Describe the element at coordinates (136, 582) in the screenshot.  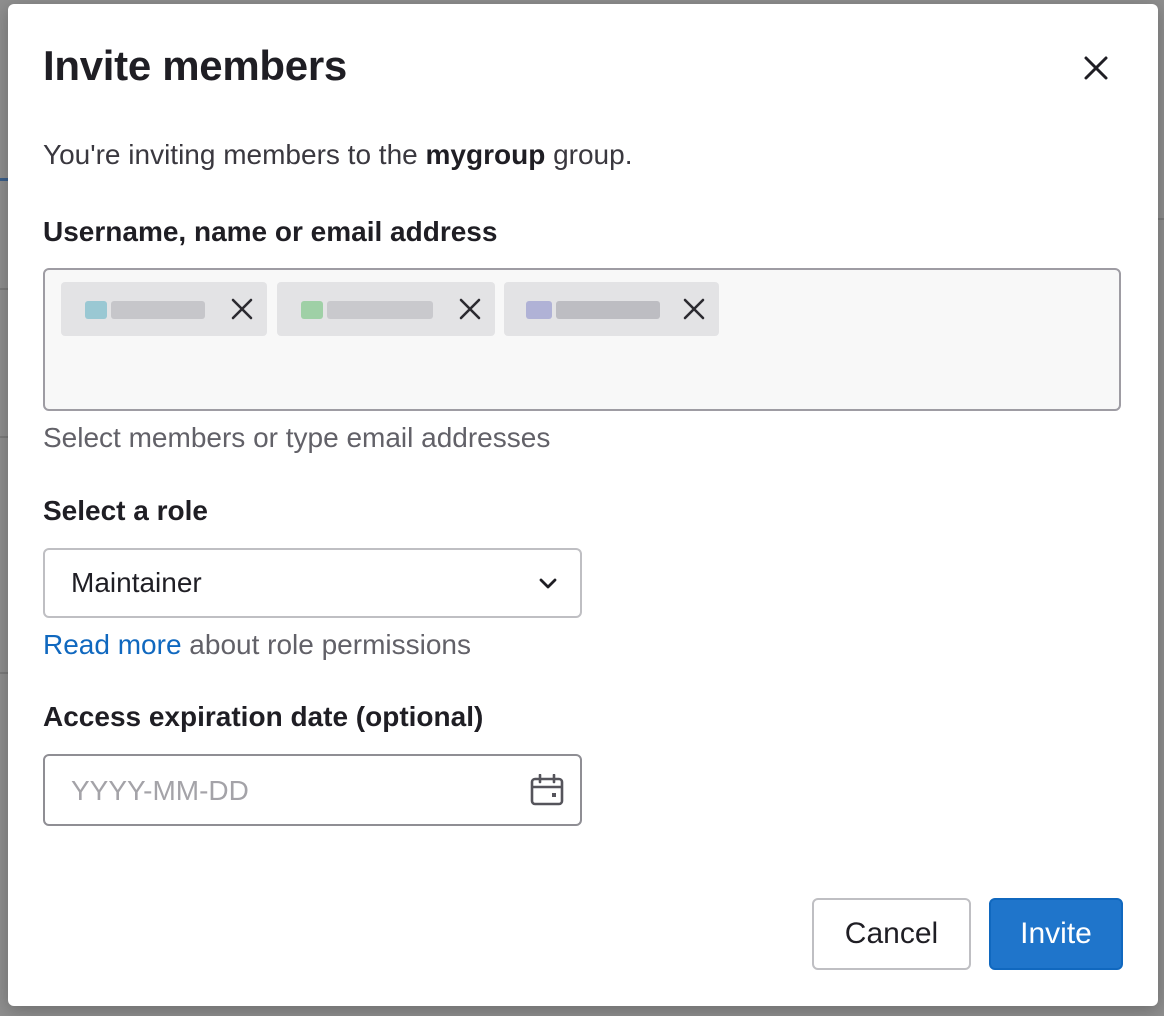
I see `role-selected-value: Maintainer` at that location.